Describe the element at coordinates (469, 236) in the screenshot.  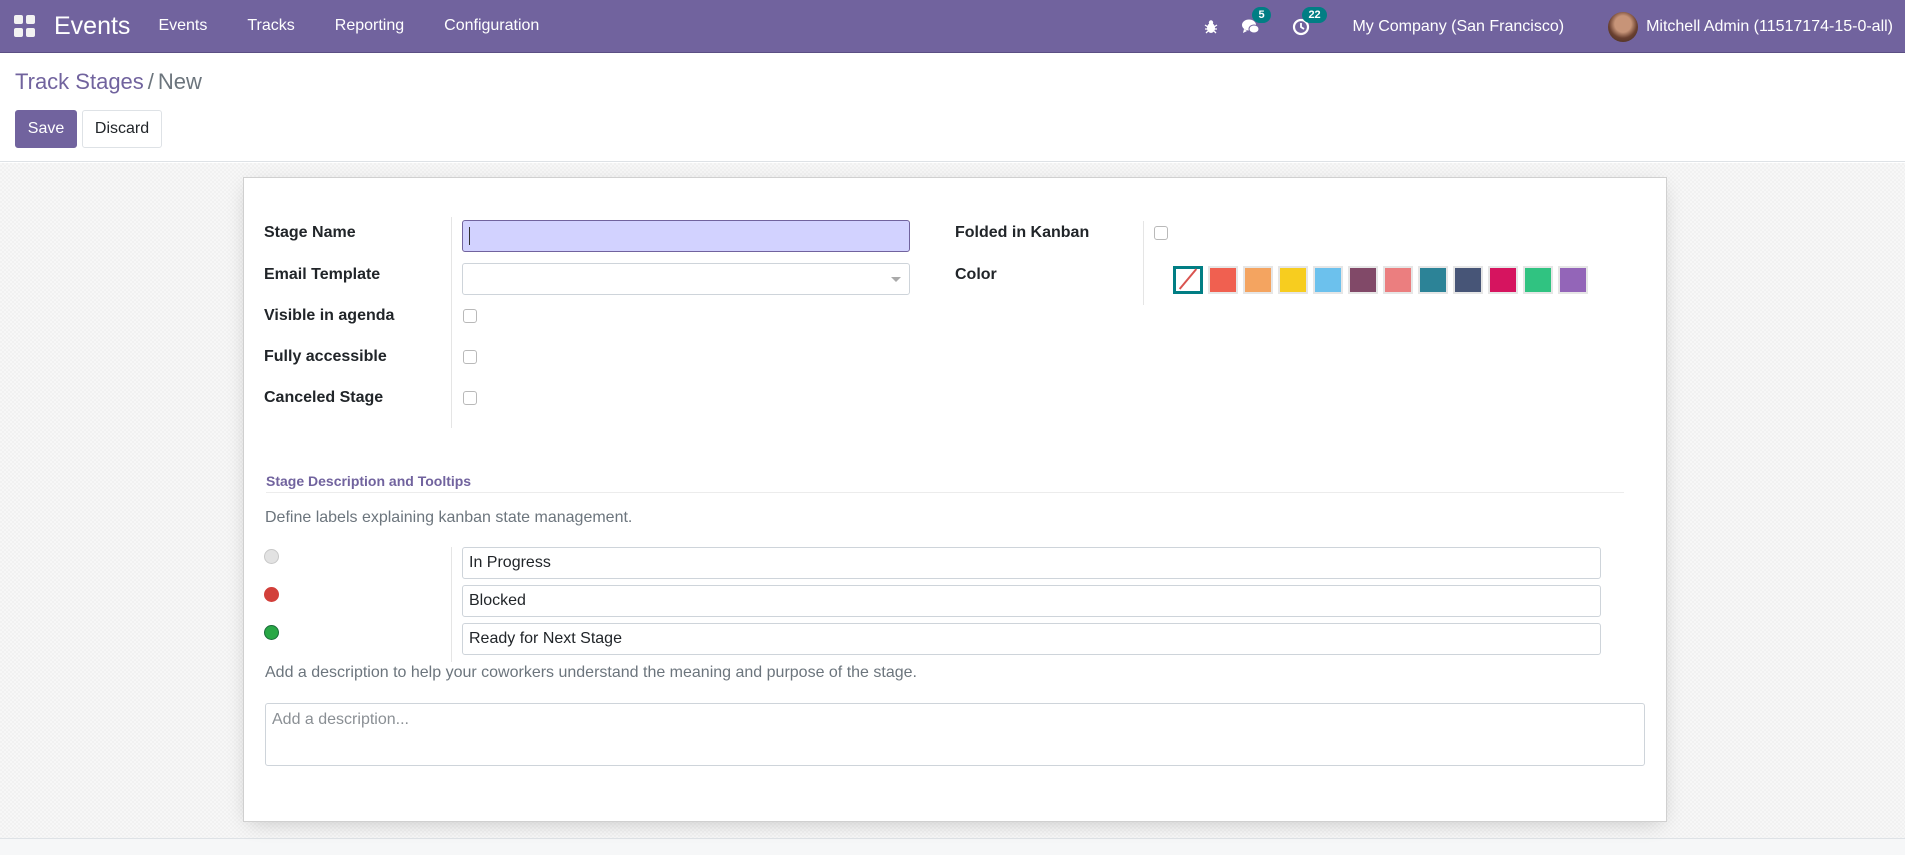
I see `text-caret` at that location.